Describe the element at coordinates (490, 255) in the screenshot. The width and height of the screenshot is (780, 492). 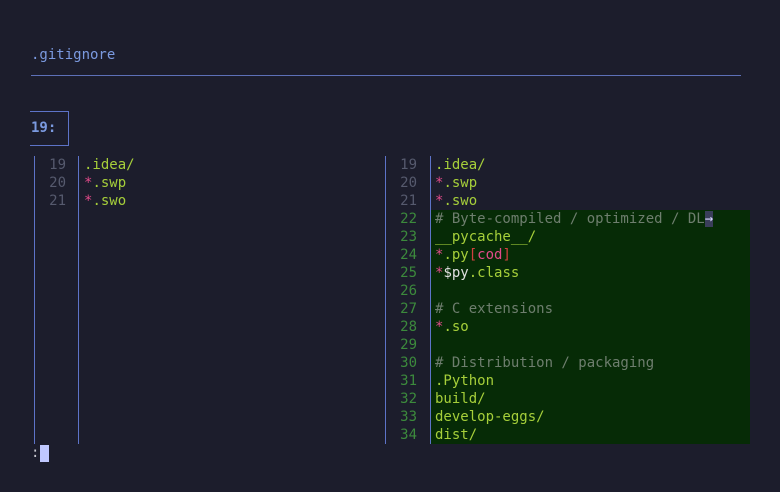
I see `code-token: cod` at that location.